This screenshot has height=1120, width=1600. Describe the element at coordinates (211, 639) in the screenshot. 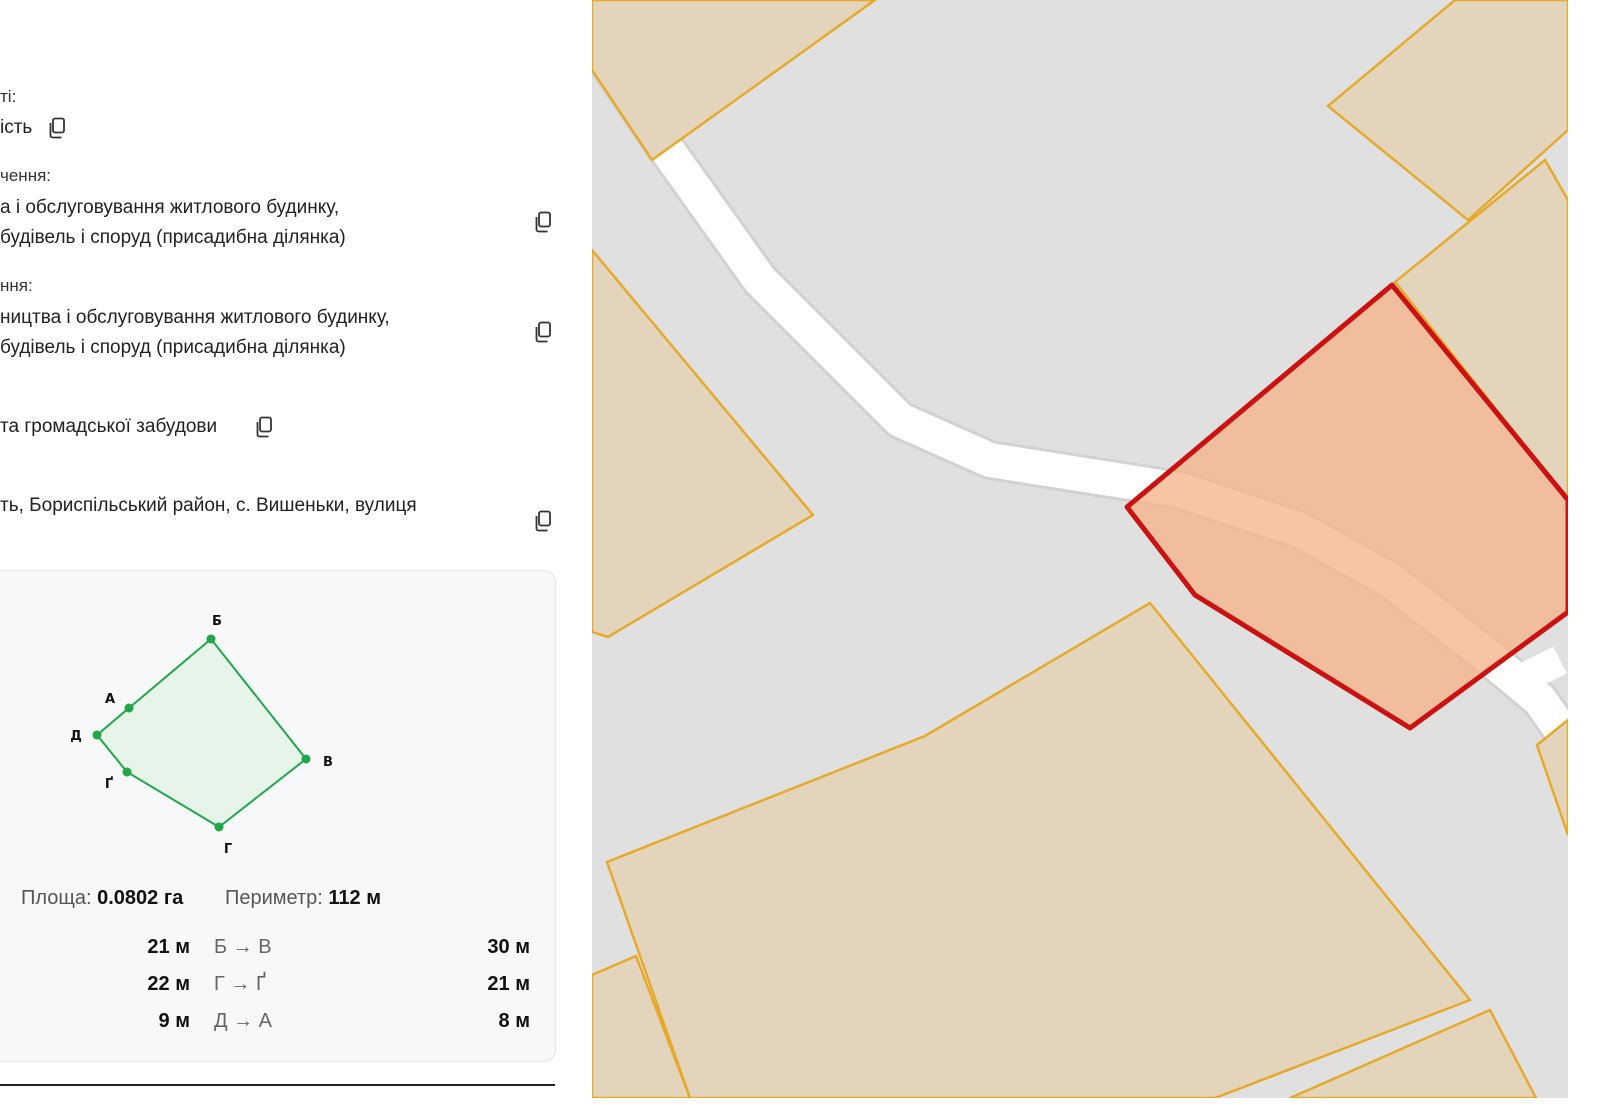

I see `vertex-b-point` at that location.